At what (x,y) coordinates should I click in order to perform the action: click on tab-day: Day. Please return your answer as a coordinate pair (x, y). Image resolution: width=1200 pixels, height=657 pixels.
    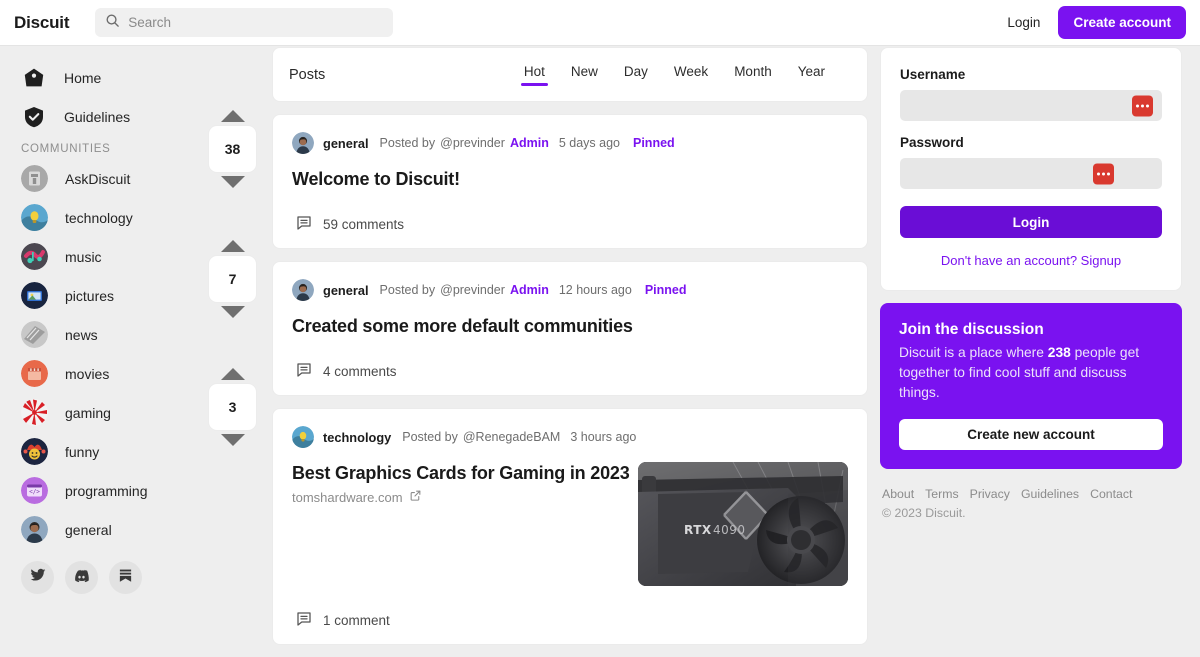
    Looking at the image, I should click on (636, 75).